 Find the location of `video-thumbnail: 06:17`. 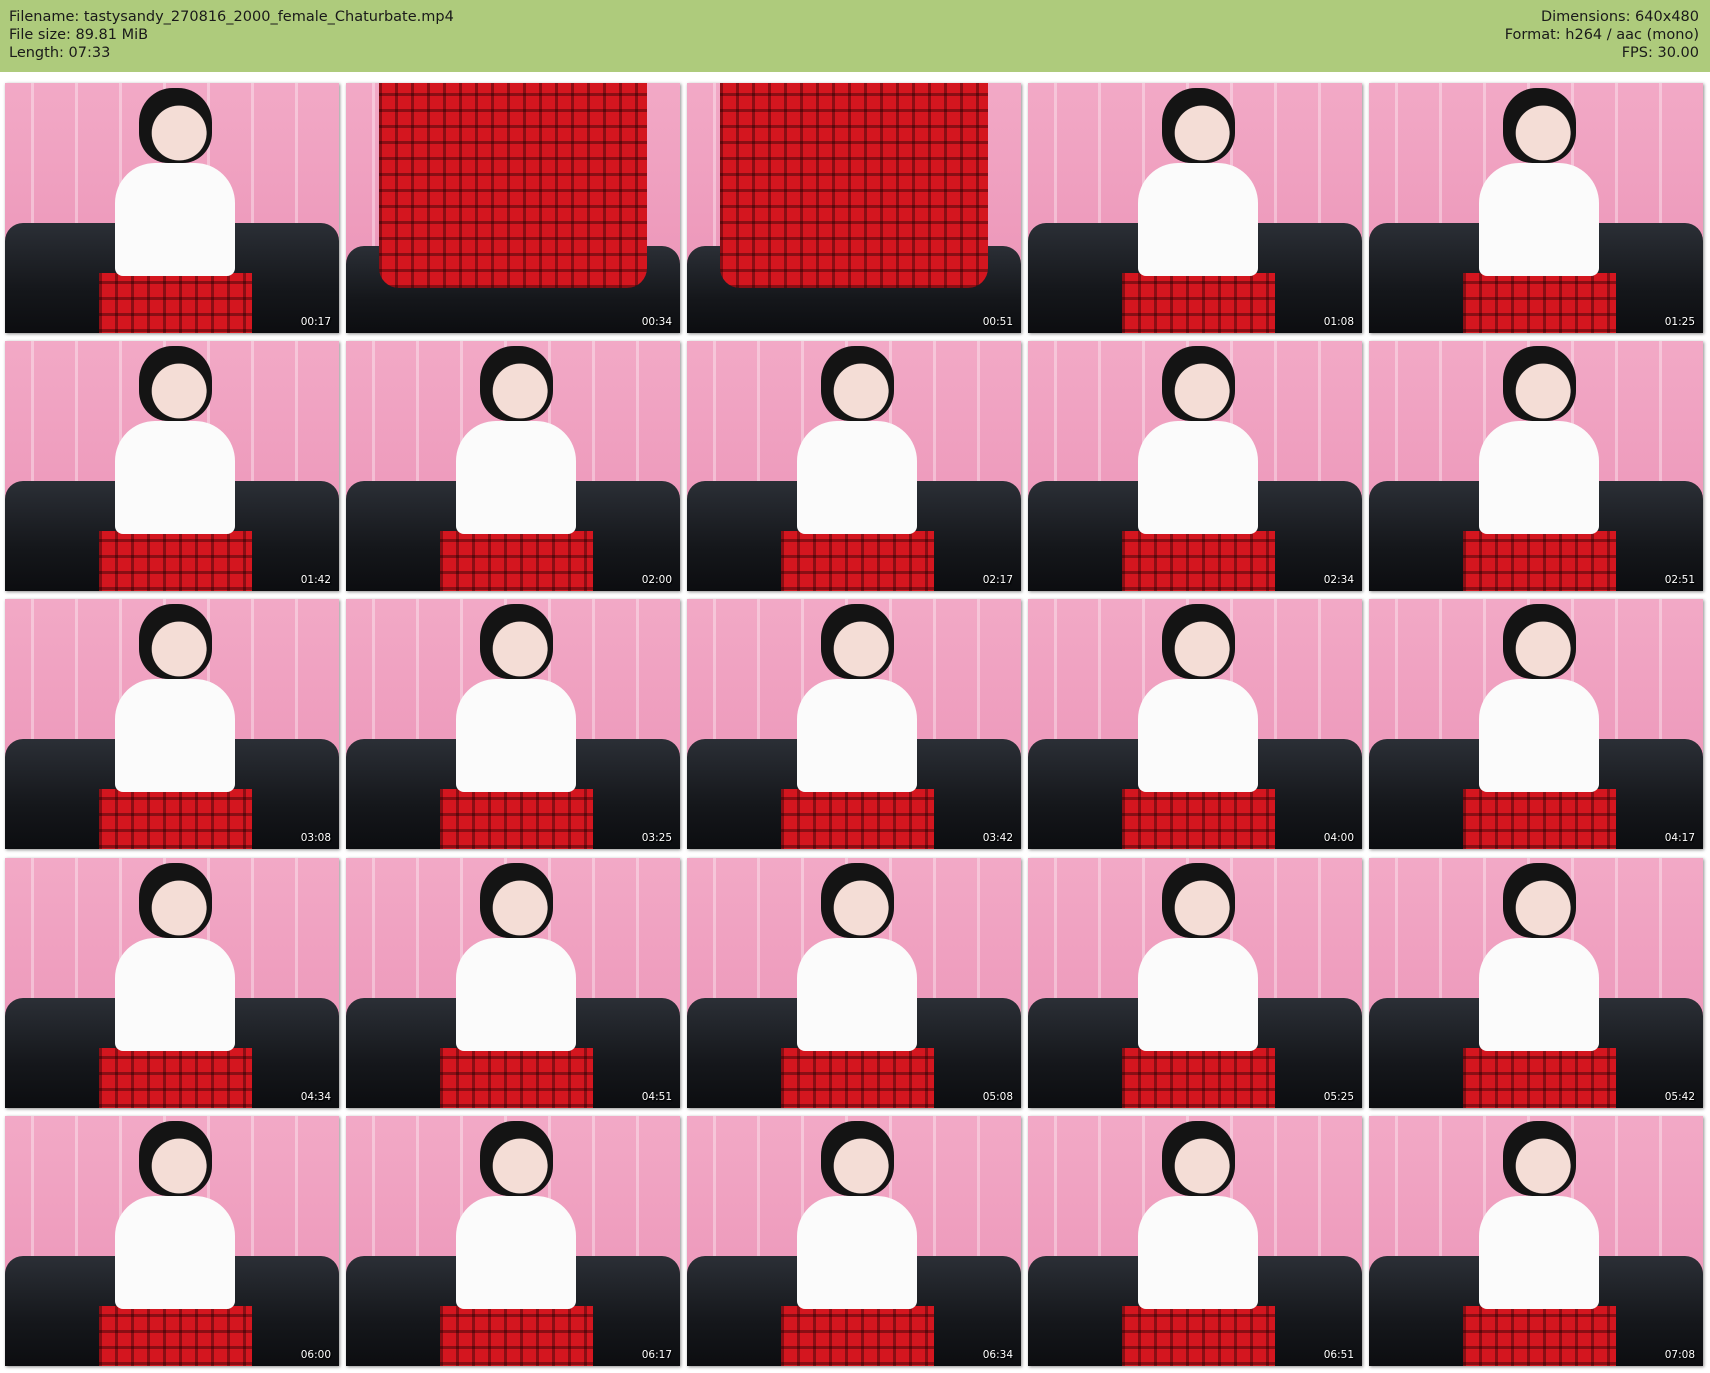

video-thumbnail: 06:17 is located at coordinates (513, 1241).